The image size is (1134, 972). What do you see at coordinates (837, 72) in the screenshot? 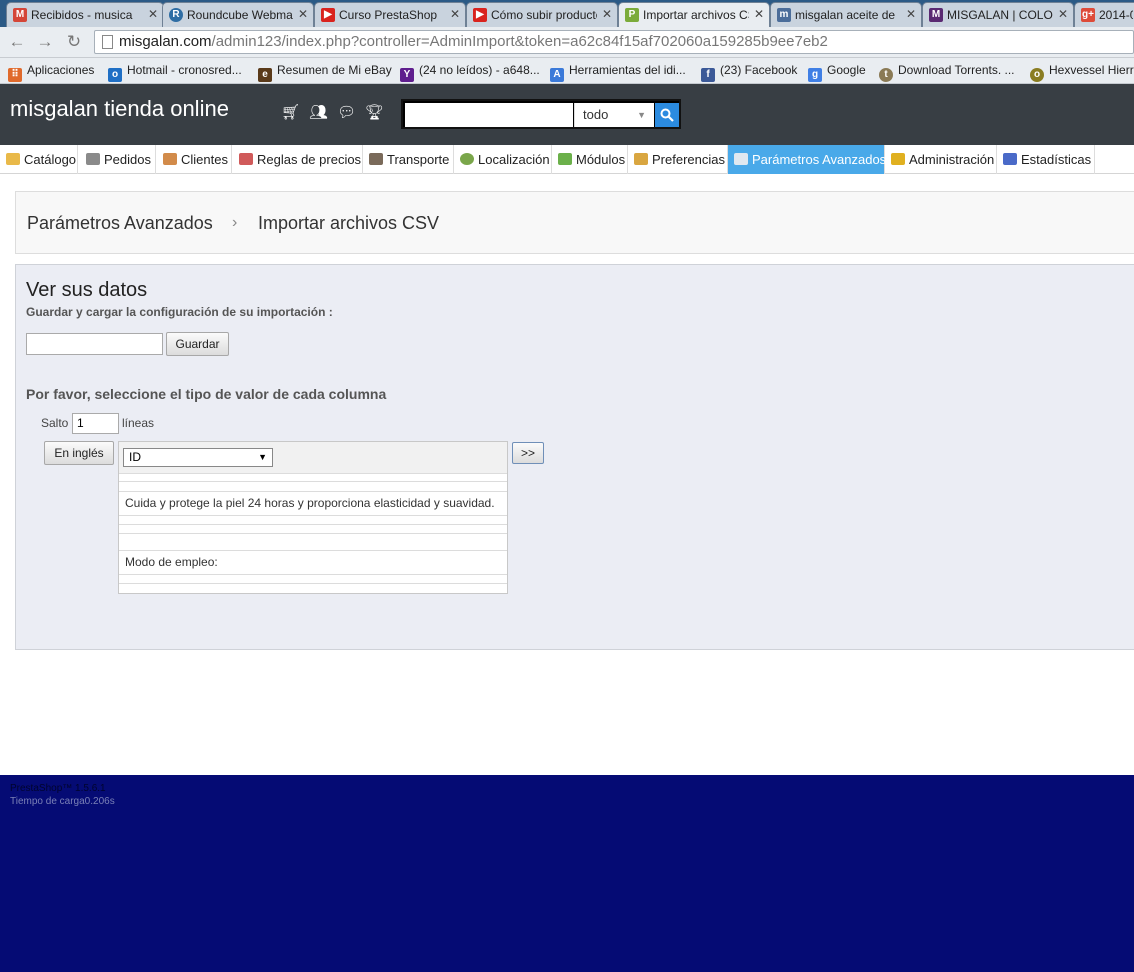
I see `bookmark-google: g Google` at bounding box center [837, 72].